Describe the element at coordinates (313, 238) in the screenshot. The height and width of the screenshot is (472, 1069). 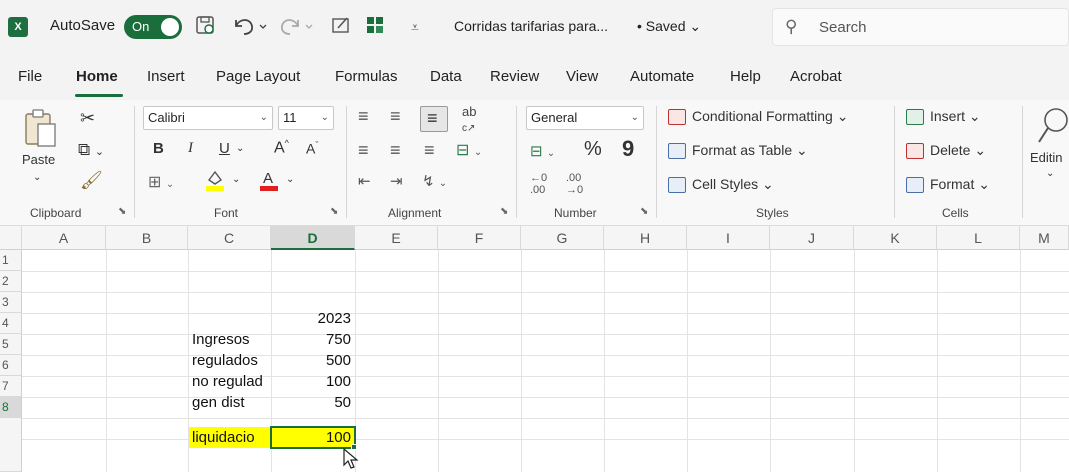
I see `column-header-d: D` at that location.